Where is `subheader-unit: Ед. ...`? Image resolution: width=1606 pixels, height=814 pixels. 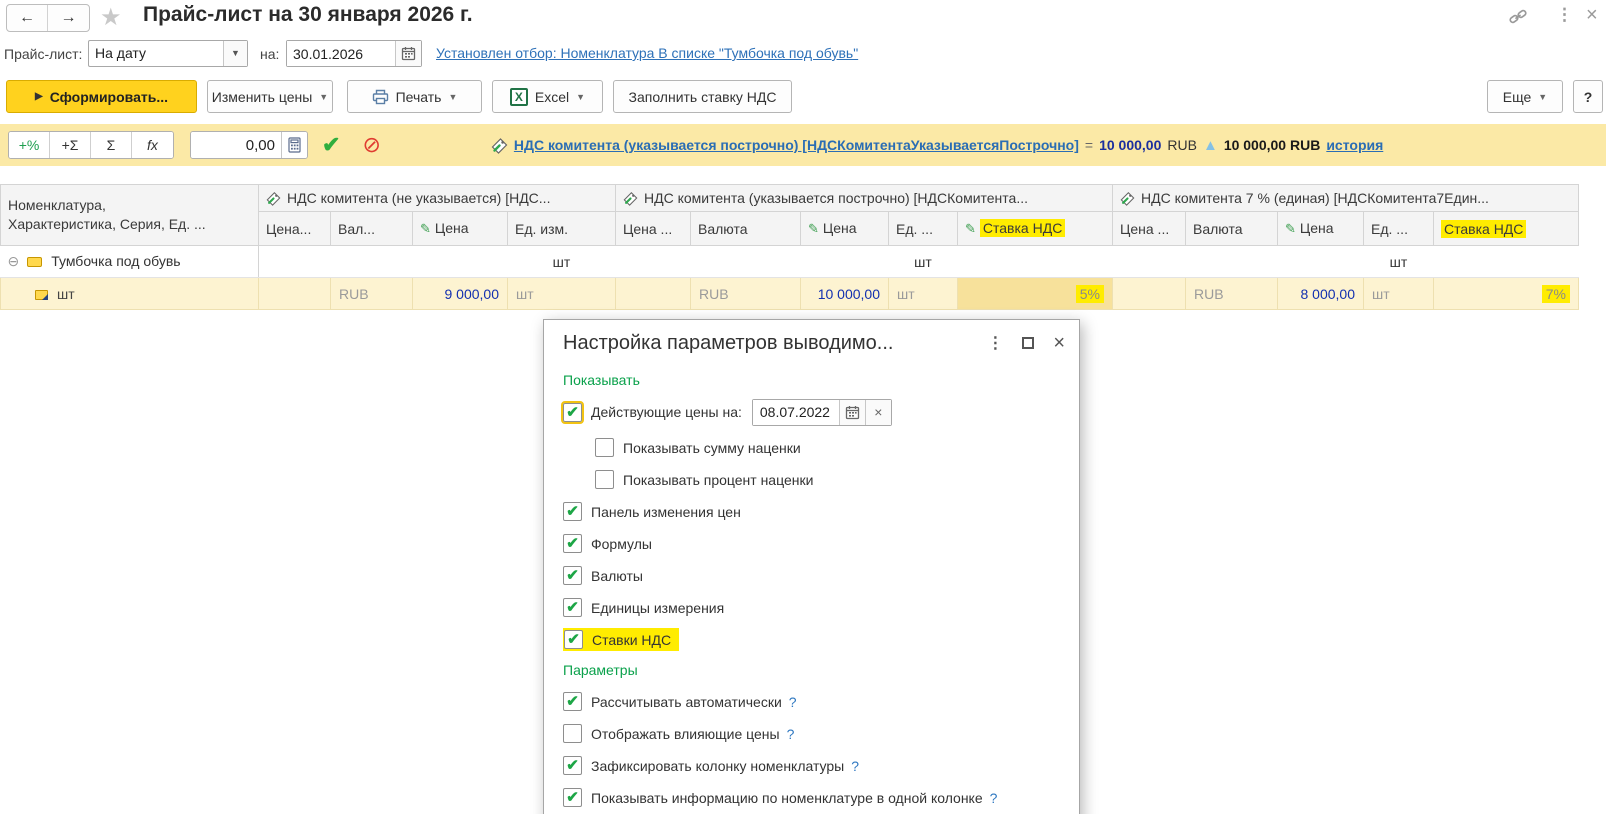 subheader-unit: Ед. ... is located at coordinates (923, 228).